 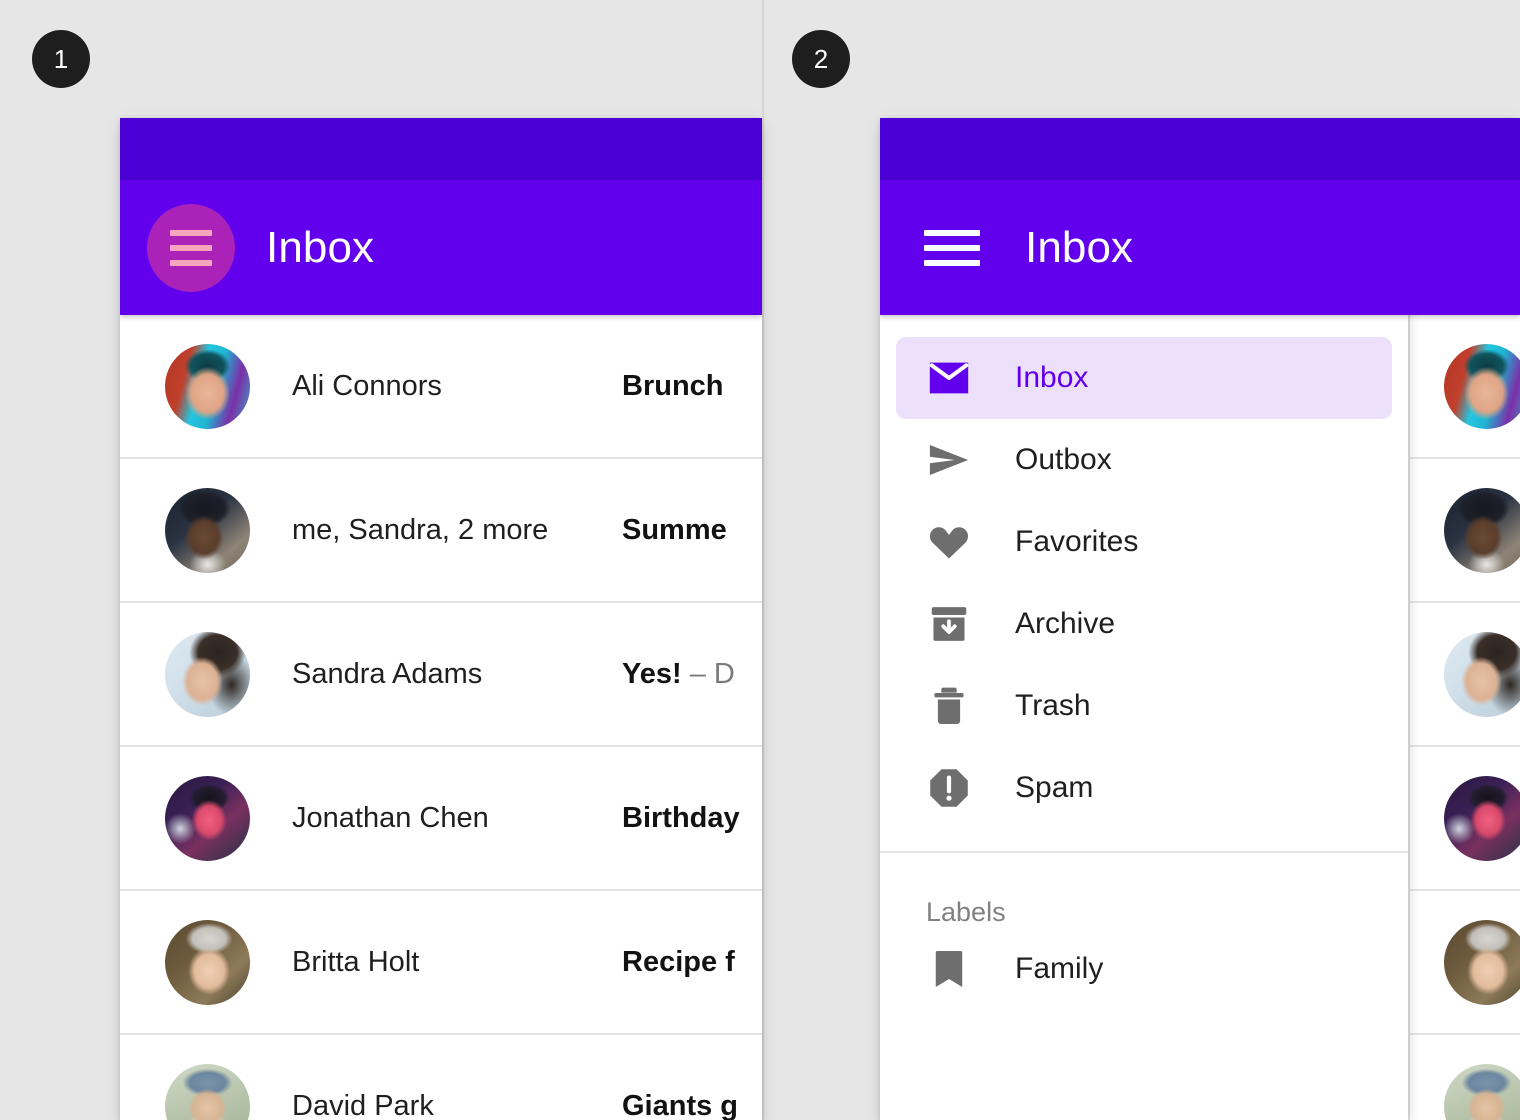 I want to click on email-row: Sandra Adams Yes! – D, so click(x=441, y=675).